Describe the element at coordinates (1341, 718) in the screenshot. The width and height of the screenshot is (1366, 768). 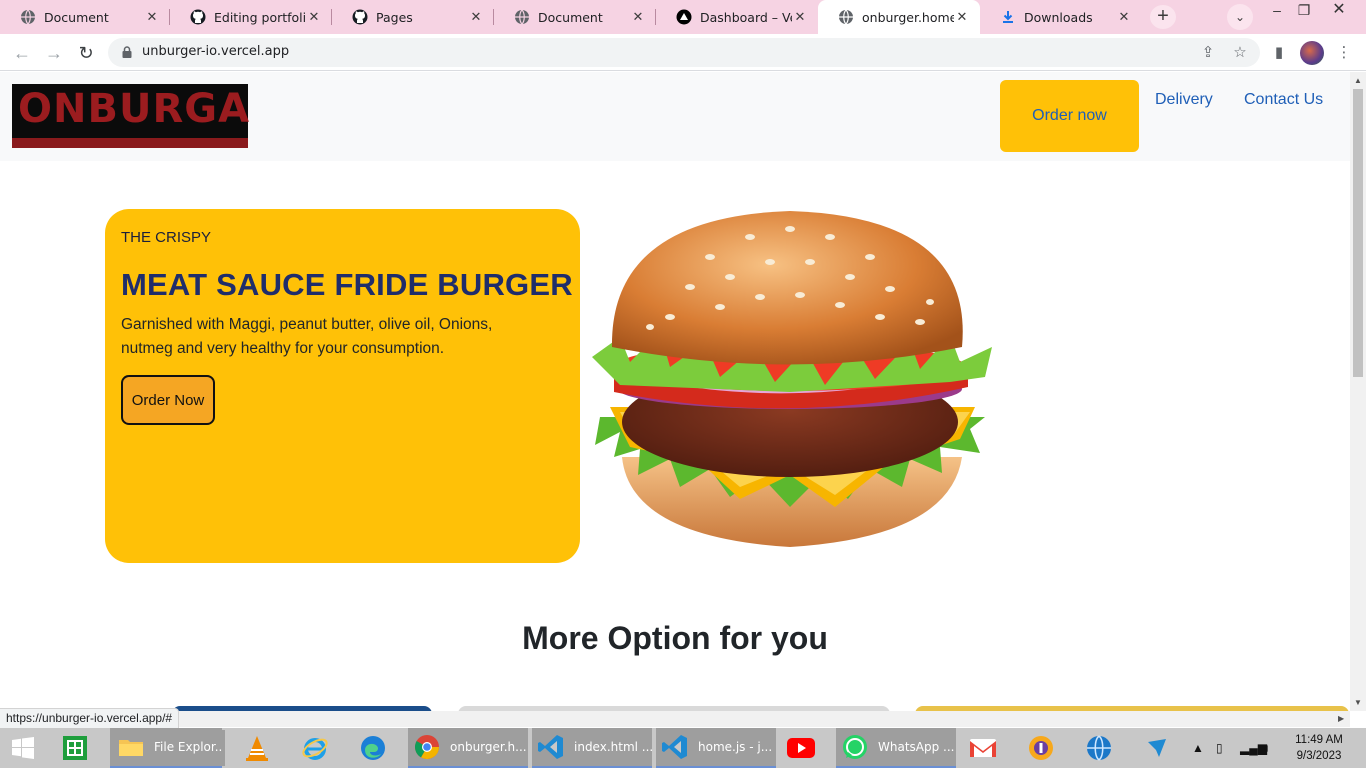
I see `scroll-right-arrow-icon: ▶` at that location.